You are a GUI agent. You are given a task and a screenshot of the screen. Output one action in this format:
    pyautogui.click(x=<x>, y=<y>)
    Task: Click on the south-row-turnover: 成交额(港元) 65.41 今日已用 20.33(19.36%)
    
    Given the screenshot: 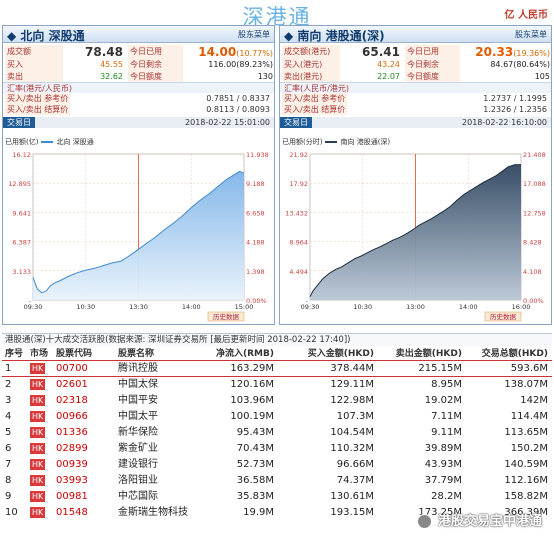 What is the action you would take?
    pyautogui.click(x=415, y=52)
    